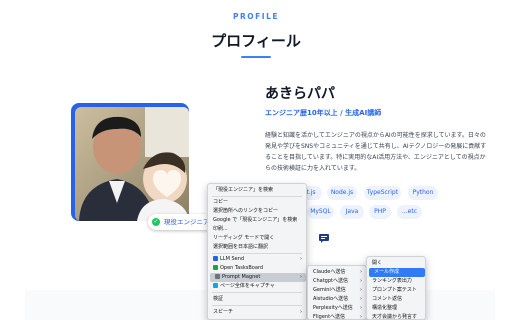  I want to click on menu-item-search-selection: 「現役エンジニア」を検索, so click(257, 190).